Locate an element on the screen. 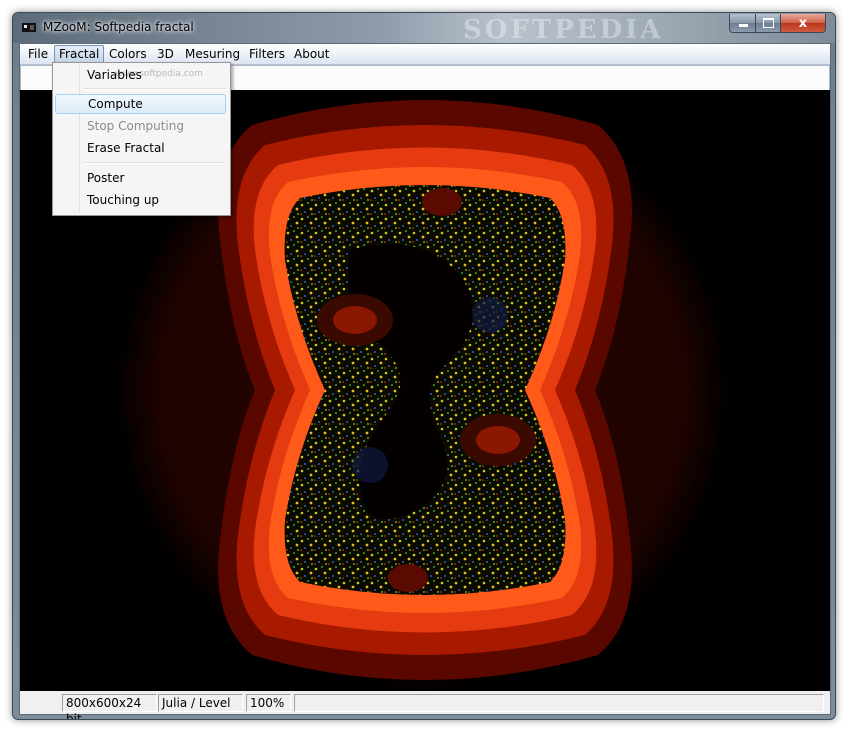 The height and width of the screenshot is (738, 856). maximize-icon is located at coordinates (768, 23).